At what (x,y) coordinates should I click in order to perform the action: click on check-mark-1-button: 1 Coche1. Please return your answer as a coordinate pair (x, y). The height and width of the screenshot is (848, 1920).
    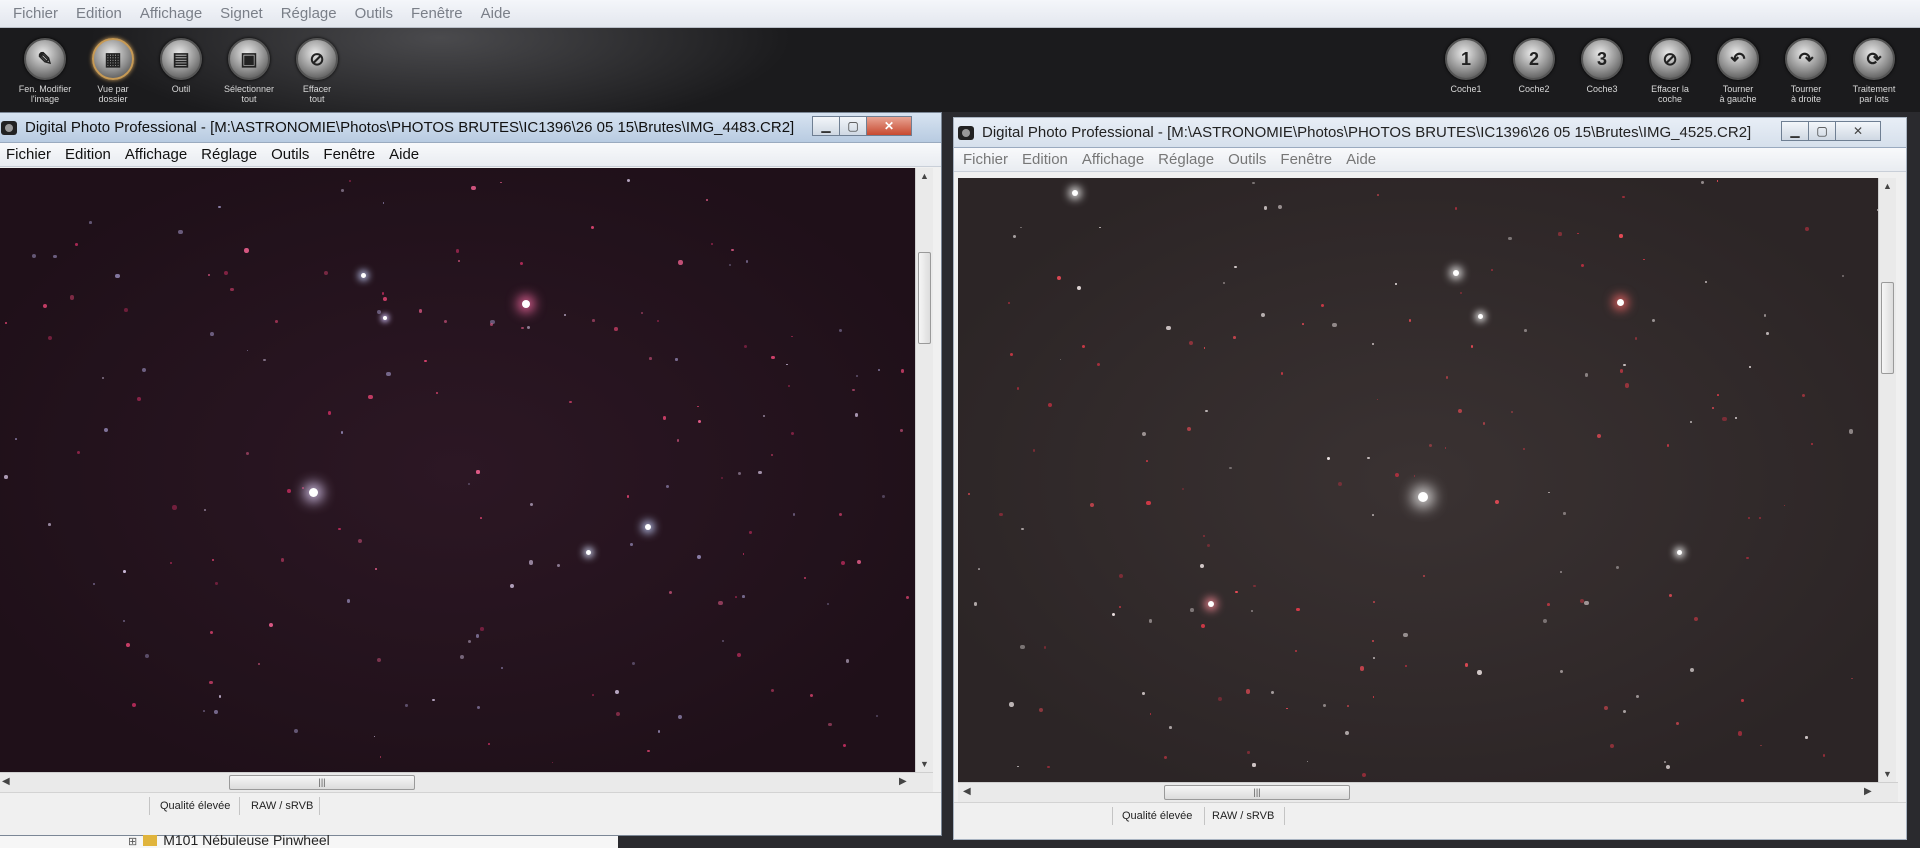
    Looking at the image, I should click on (1466, 66).